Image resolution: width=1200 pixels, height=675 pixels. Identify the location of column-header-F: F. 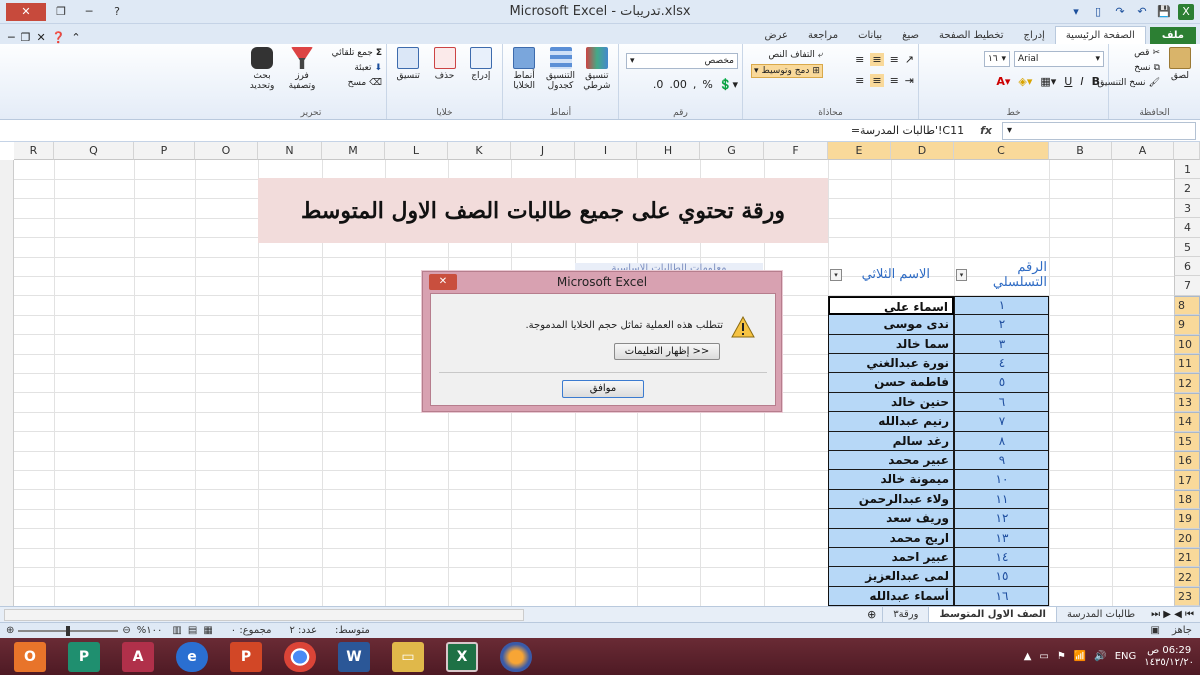
(796, 151).